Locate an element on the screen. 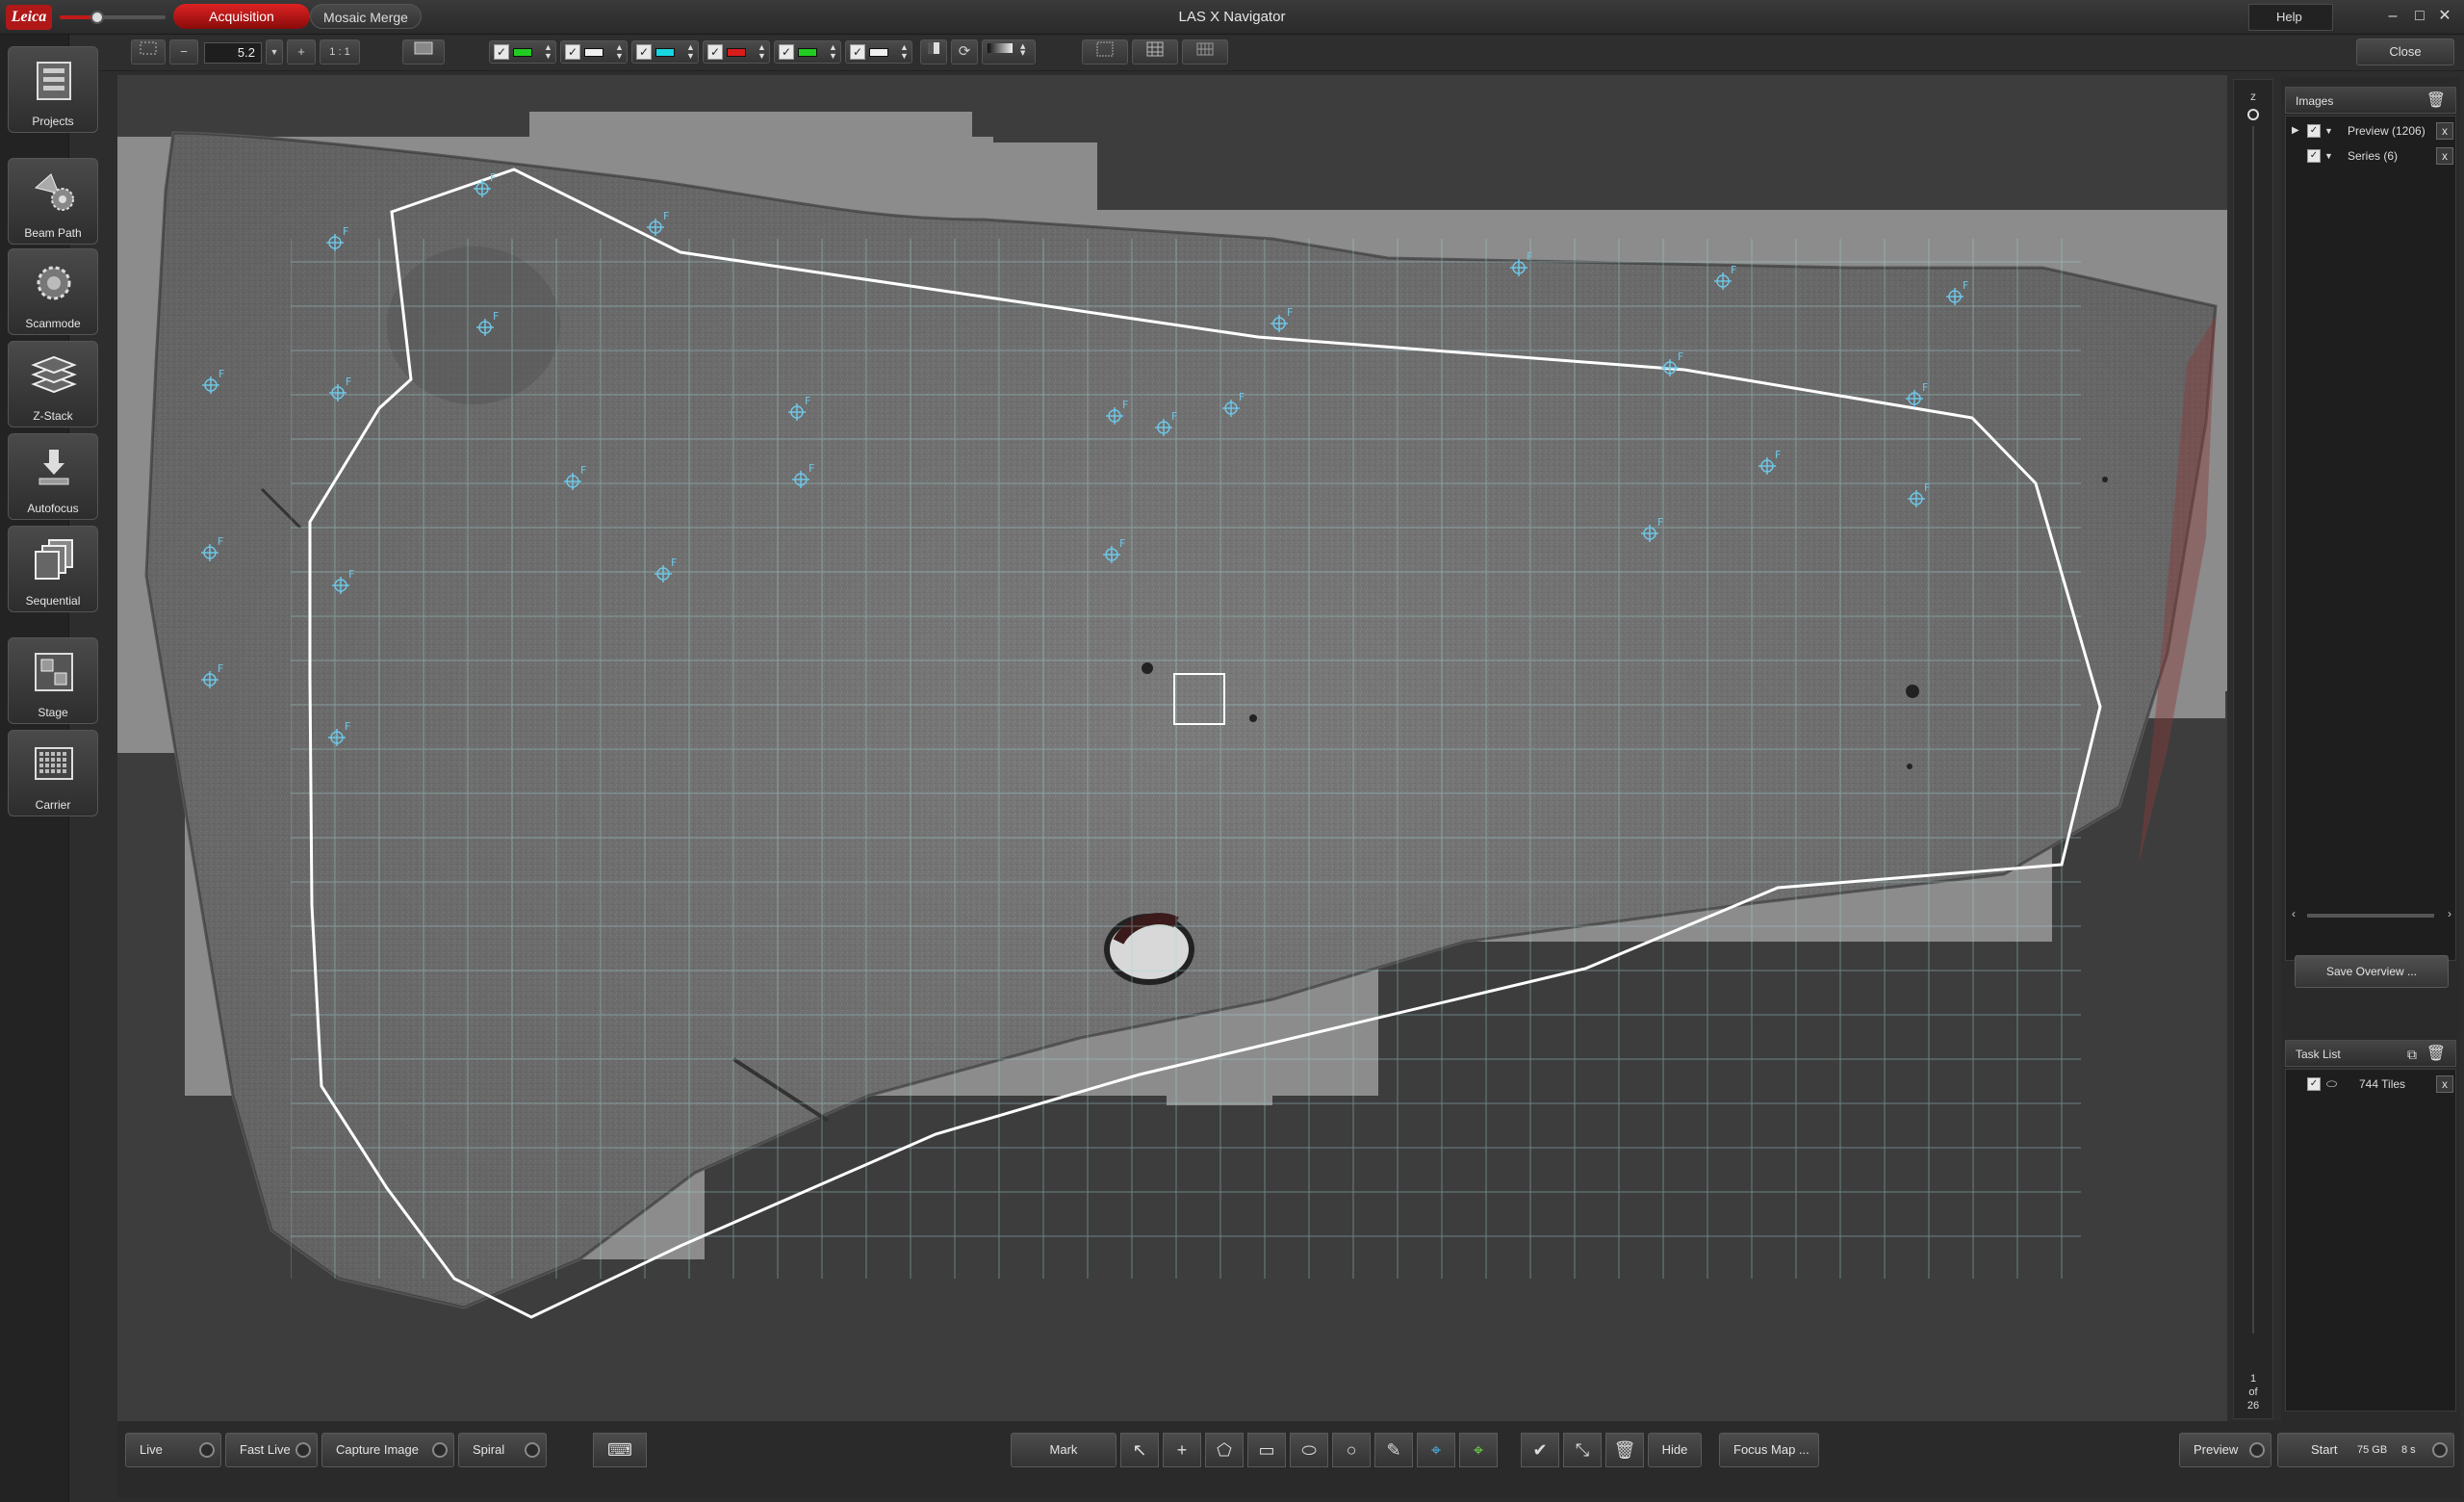  brightness-slider is located at coordinates (113, 18).